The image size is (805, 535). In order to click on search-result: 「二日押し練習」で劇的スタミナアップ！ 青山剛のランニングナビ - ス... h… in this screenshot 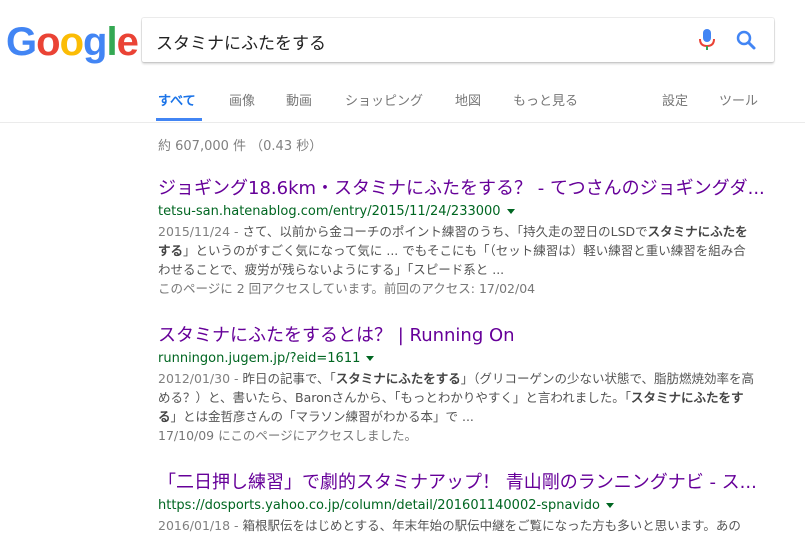, I will do `click(463, 503)`.